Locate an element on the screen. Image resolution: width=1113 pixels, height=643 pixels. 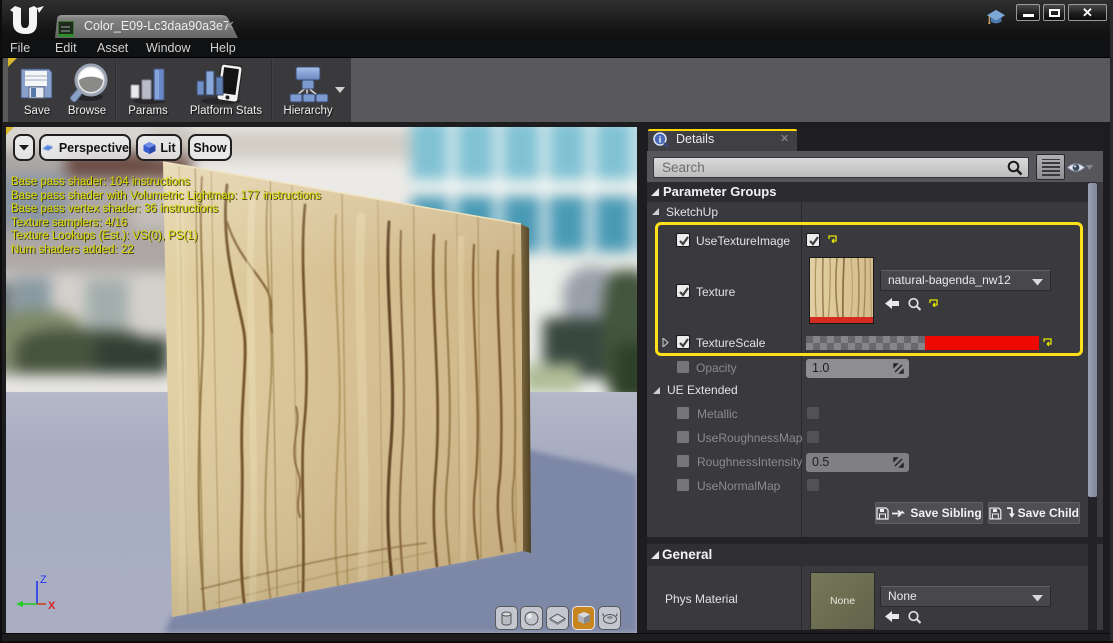
svg-text: X is located at coordinates (52, 606).